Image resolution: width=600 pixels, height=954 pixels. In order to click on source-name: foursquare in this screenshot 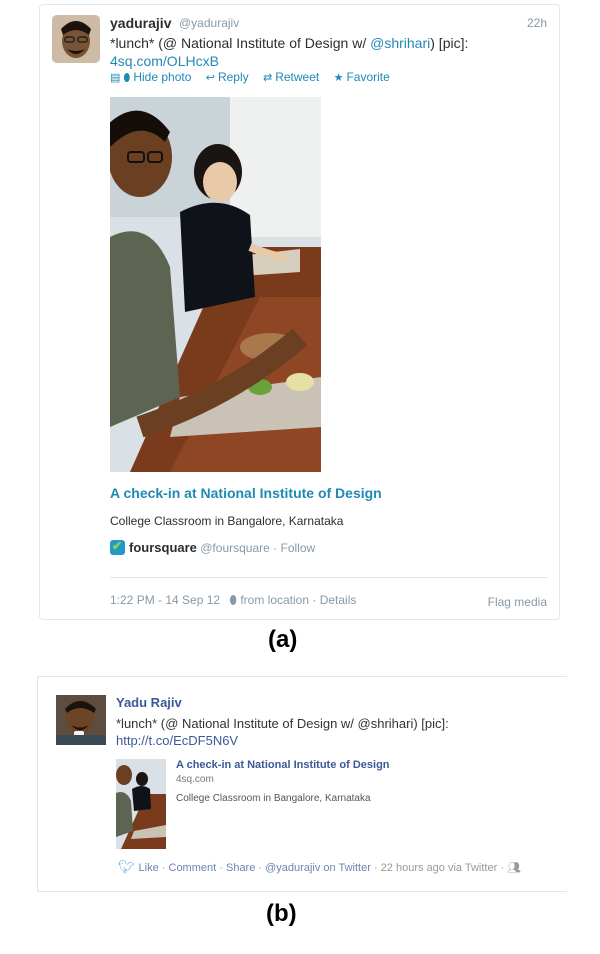, I will do `click(163, 547)`.